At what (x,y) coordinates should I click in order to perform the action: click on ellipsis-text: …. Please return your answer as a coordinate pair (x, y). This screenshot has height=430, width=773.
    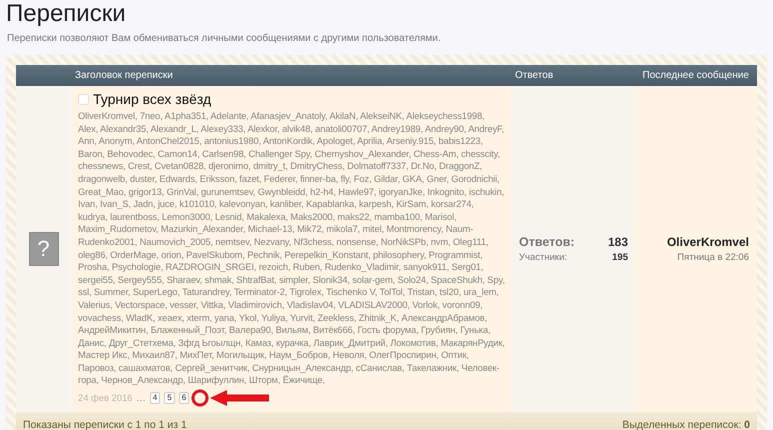
    Looking at the image, I should click on (141, 398).